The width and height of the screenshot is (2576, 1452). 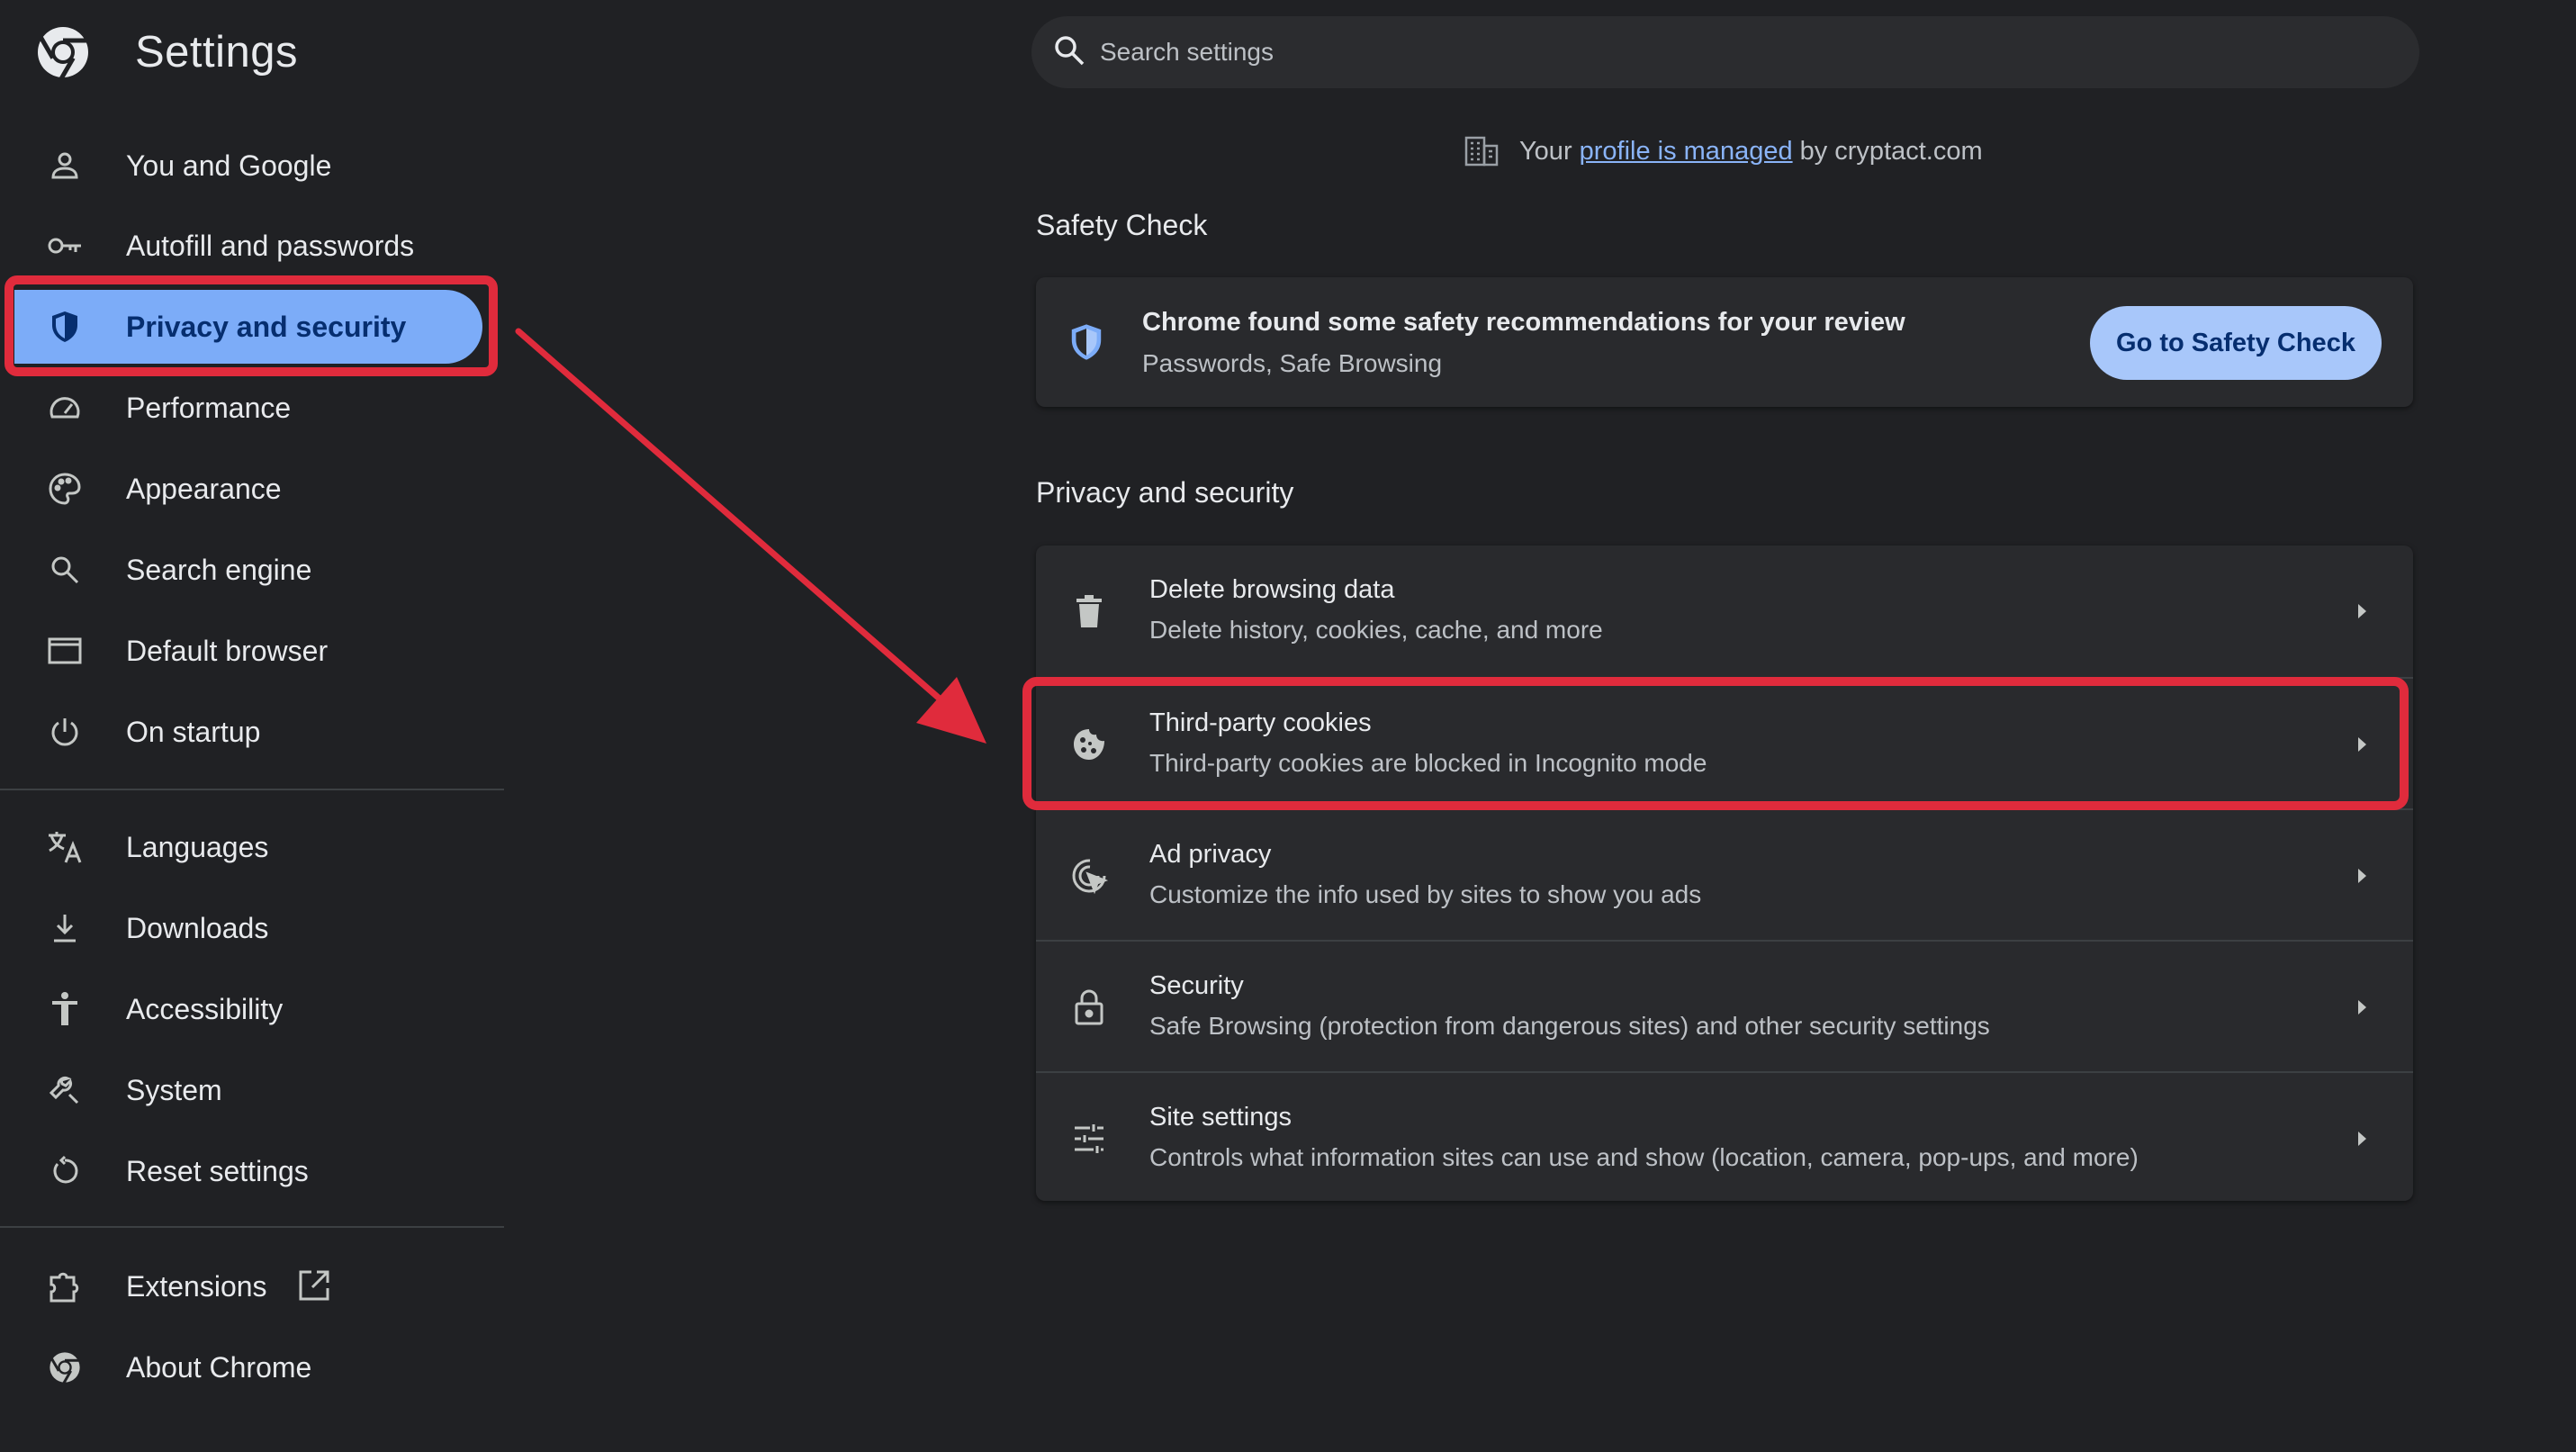 I want to click on settings-header: Settings, so click(x=166, y=52).